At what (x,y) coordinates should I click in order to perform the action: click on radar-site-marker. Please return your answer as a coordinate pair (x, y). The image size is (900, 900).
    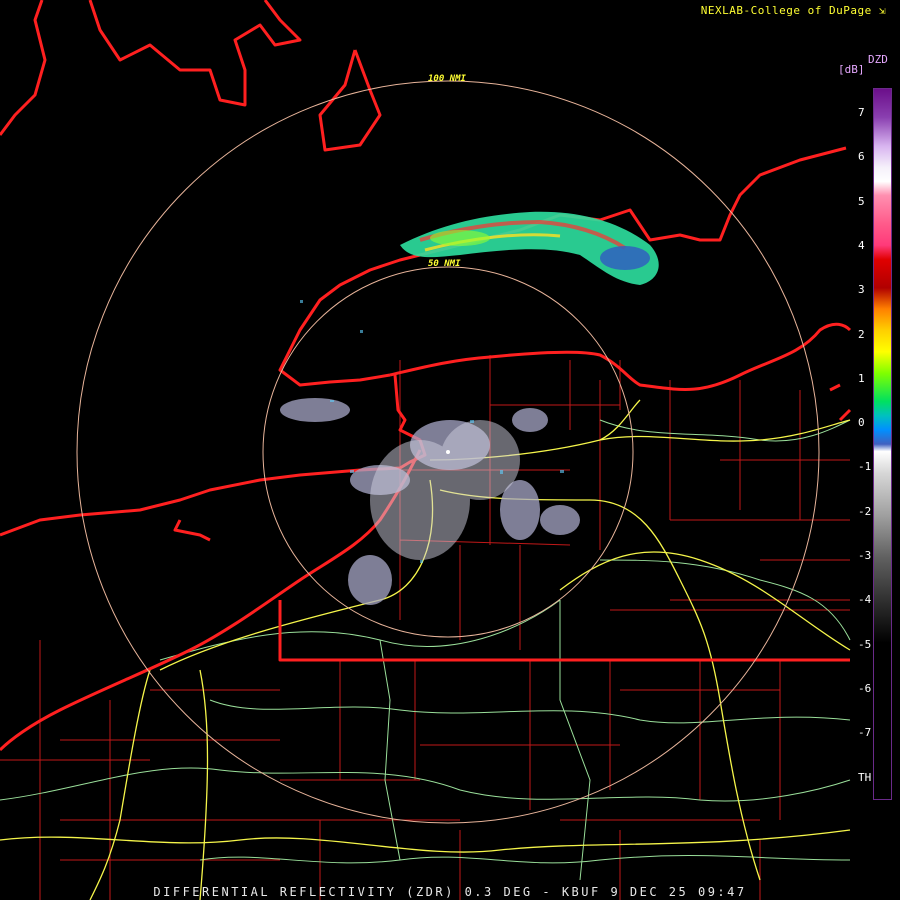
    Looking at the image, I should click on (448, 452).